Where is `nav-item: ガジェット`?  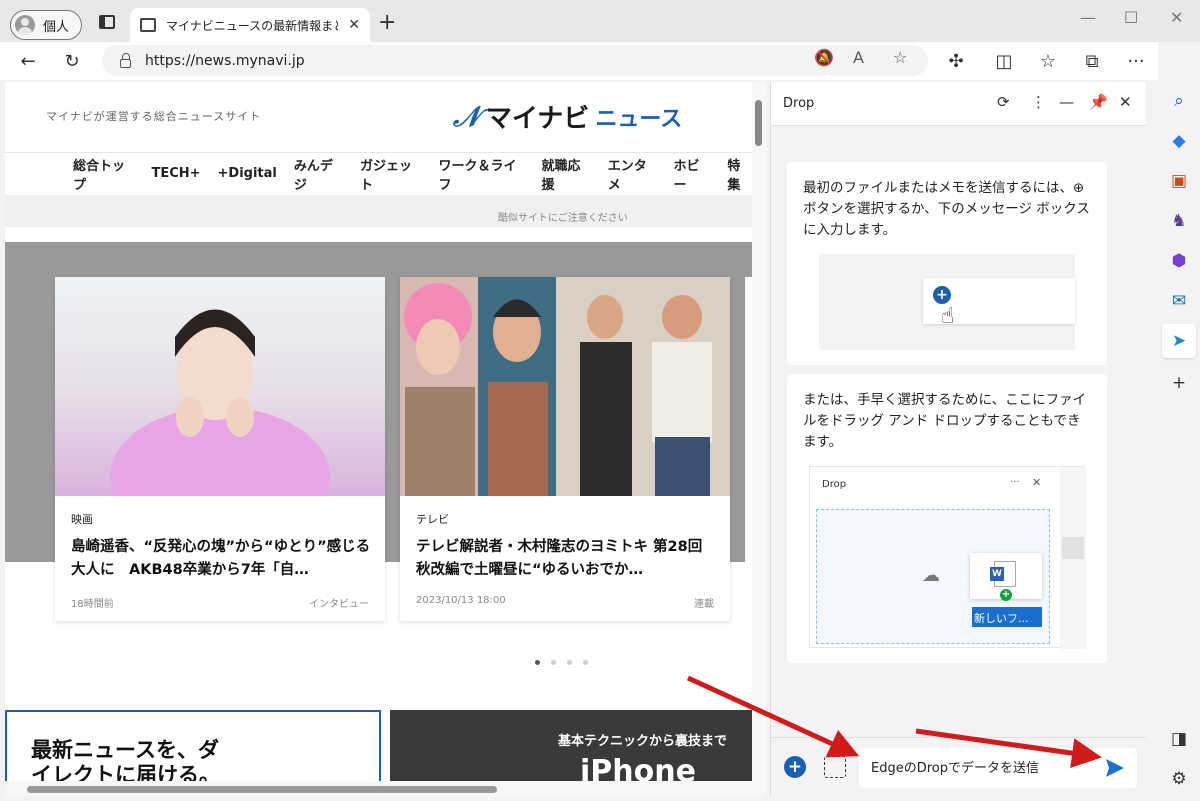 nav-item: ガジェット is located at coordinates (390, 174).